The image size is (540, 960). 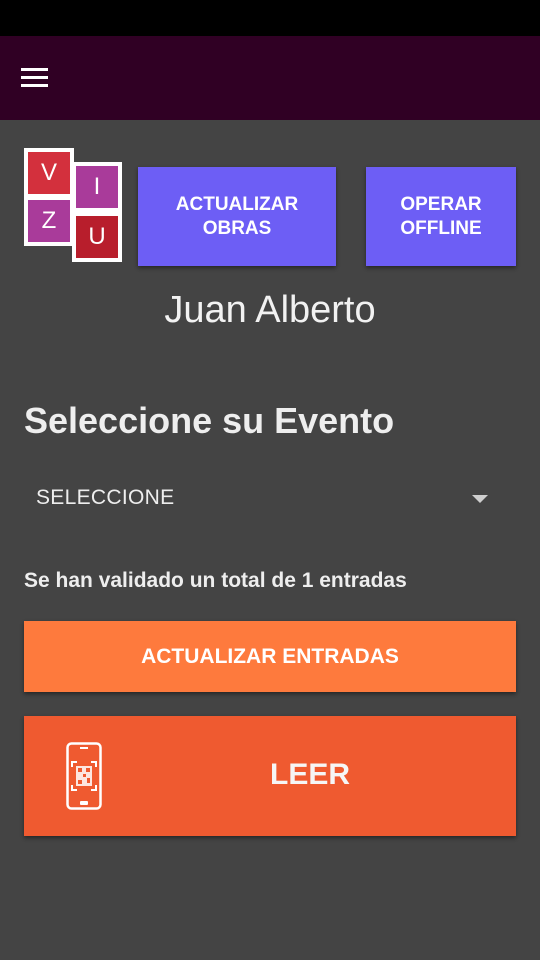 I want to click on logo-tile-u: U, so click(x=97, y=237).